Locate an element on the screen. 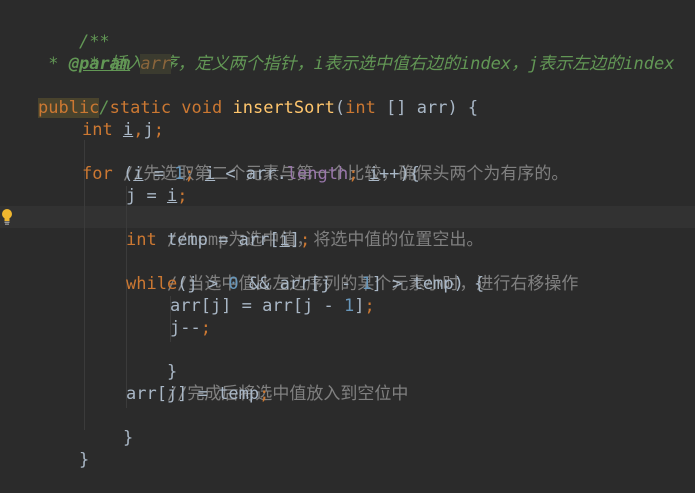 The image size is (695, 493). field-name: length is located at coordinates (317, 174).